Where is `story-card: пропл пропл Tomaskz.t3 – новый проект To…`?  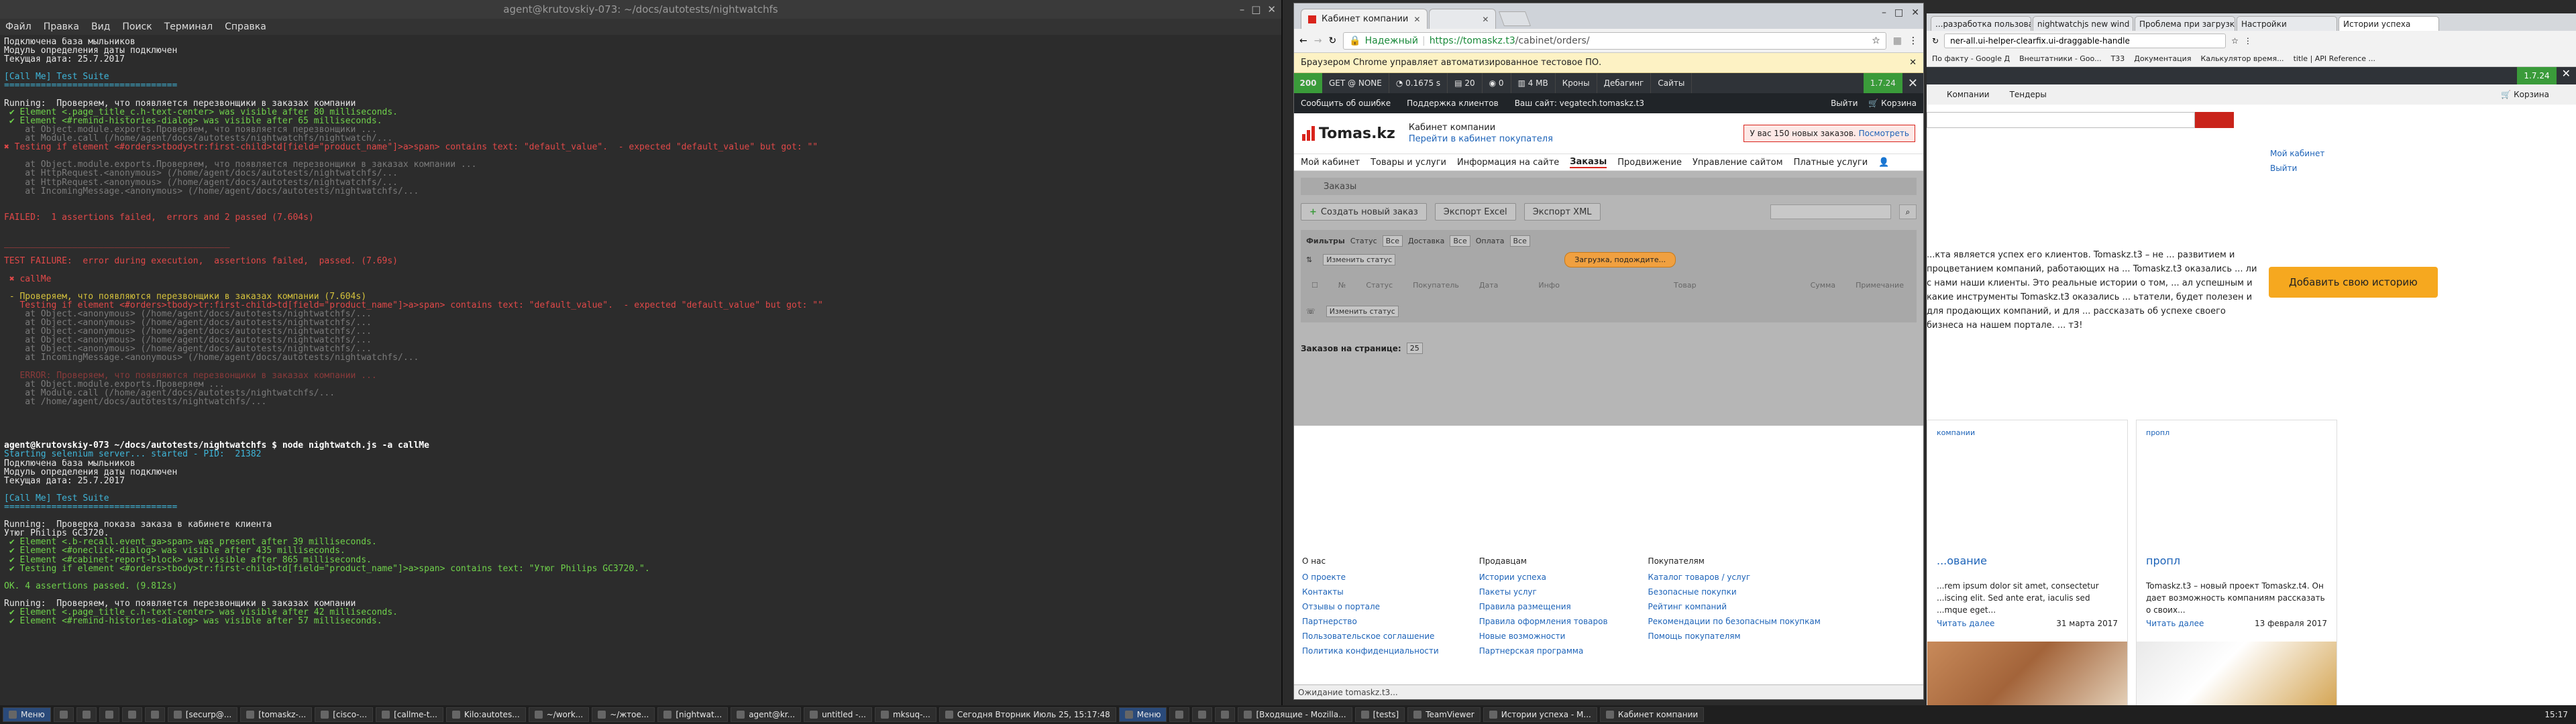
story-card: пропл пропл Tomaskz.t3 – новый проект To… is located at coordinates (2236, 562).